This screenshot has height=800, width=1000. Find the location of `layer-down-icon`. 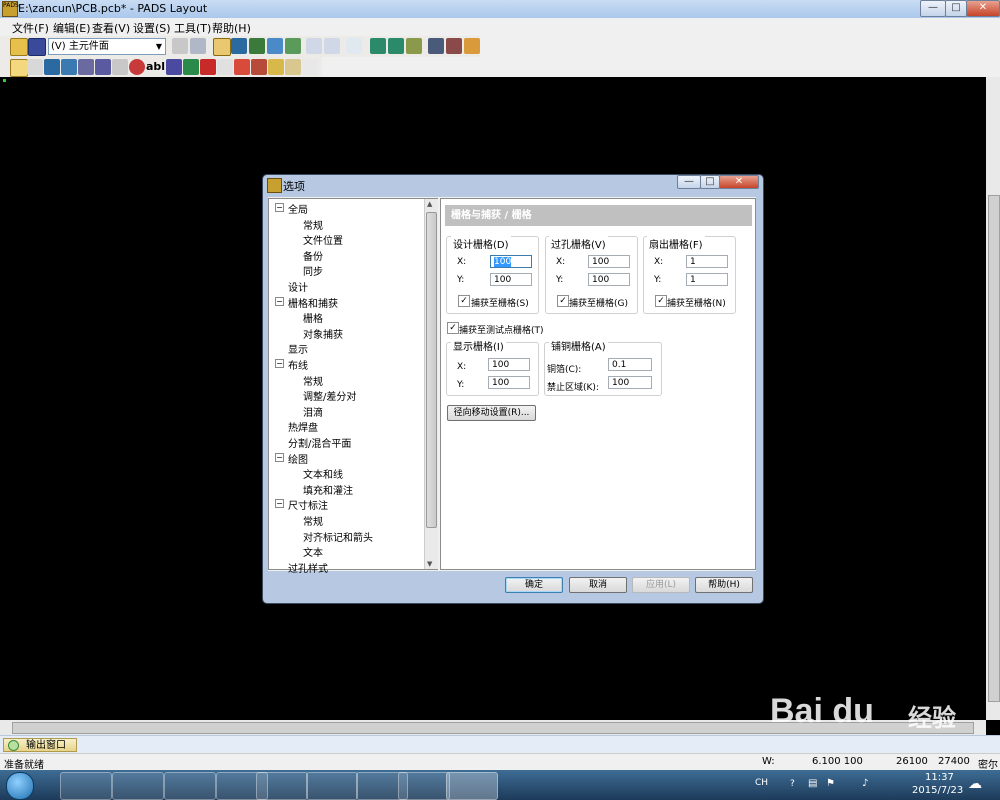

layer-down-icon is located at coordinates (396, 46).